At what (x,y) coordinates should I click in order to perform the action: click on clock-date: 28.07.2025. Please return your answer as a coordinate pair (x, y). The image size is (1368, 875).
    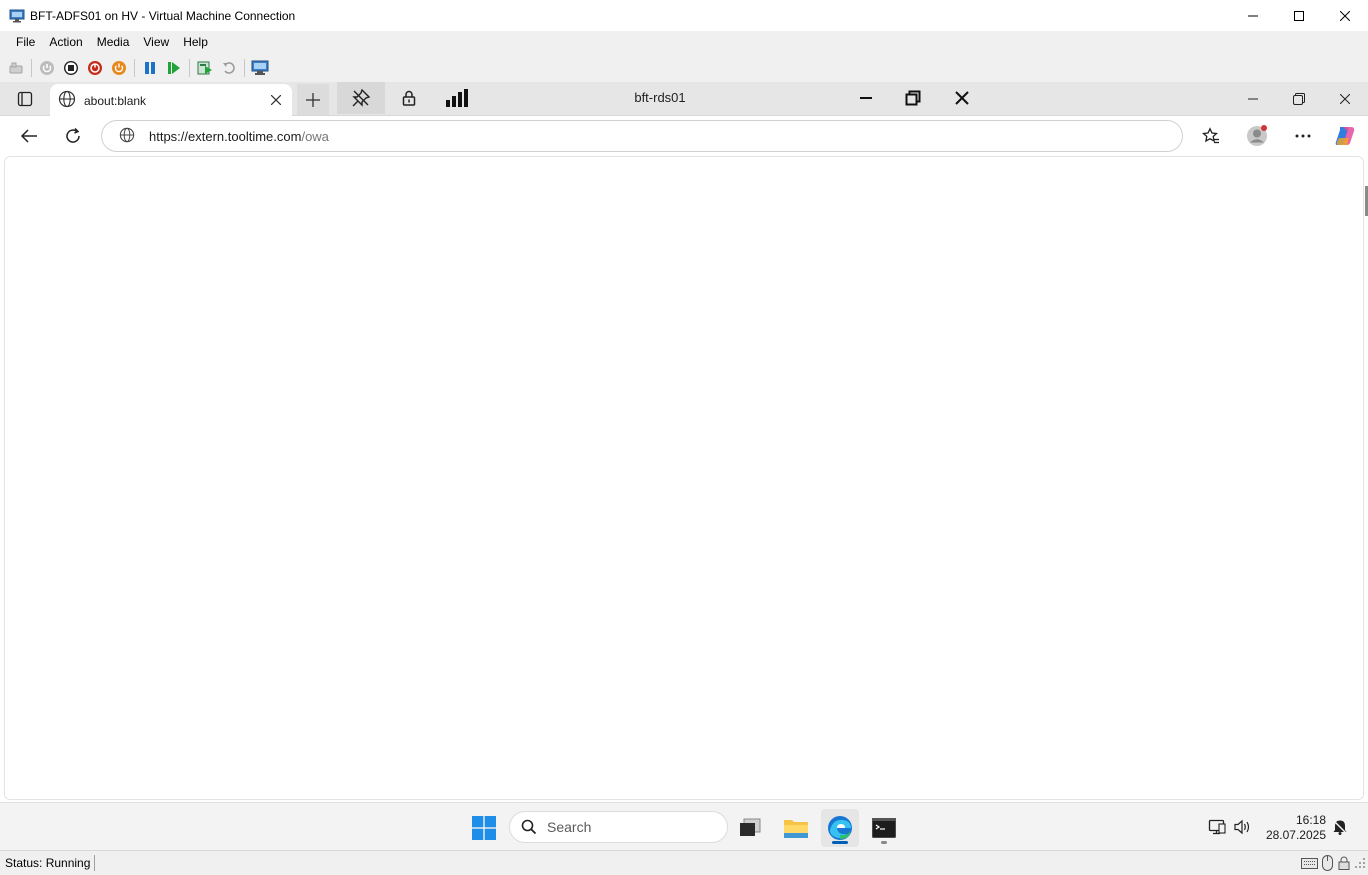
    Looking at the image, I should click on (1295, 835).